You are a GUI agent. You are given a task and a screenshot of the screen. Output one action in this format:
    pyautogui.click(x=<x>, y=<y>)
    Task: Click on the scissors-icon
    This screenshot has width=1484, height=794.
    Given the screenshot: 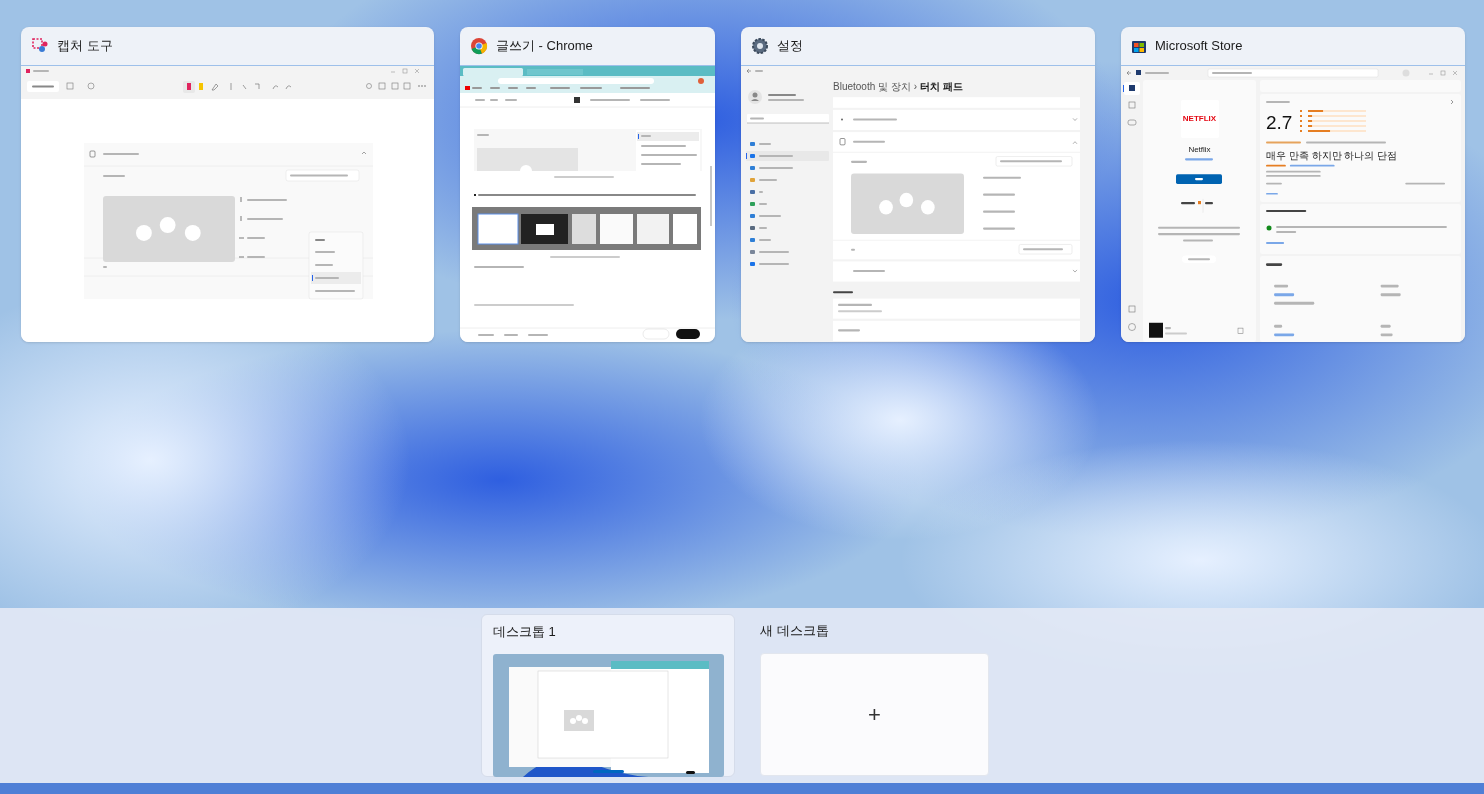 What is the action you would take?
    pyautogui.click(x=40, y=46)
    